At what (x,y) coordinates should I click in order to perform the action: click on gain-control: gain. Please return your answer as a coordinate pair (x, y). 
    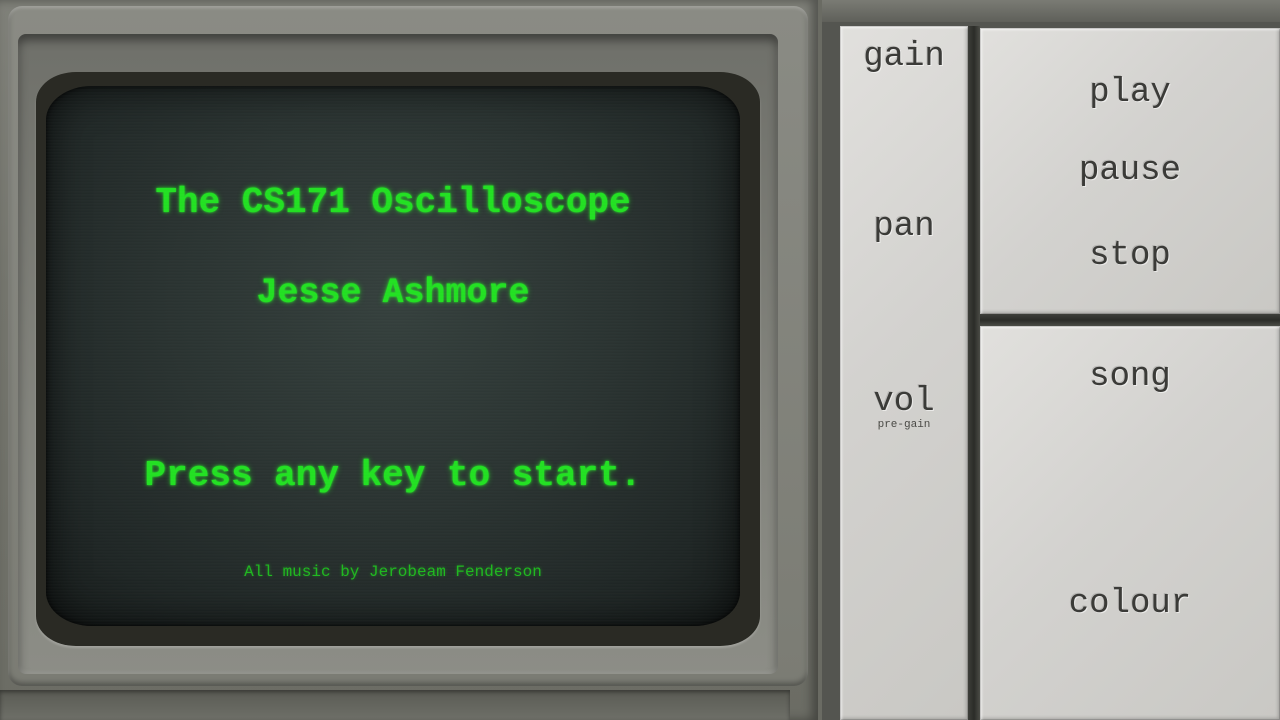
    Looking at the image, I should click on (904, 57).